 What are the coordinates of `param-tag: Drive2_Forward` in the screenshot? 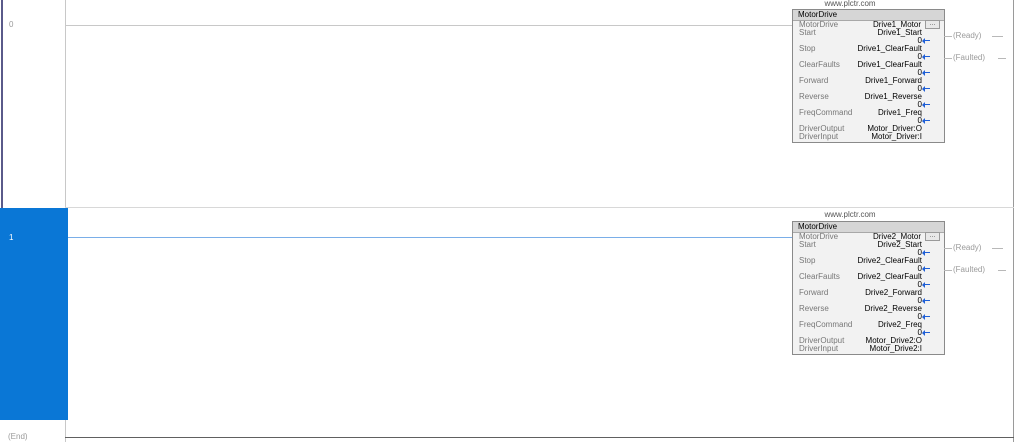 It's located at (893, 293).